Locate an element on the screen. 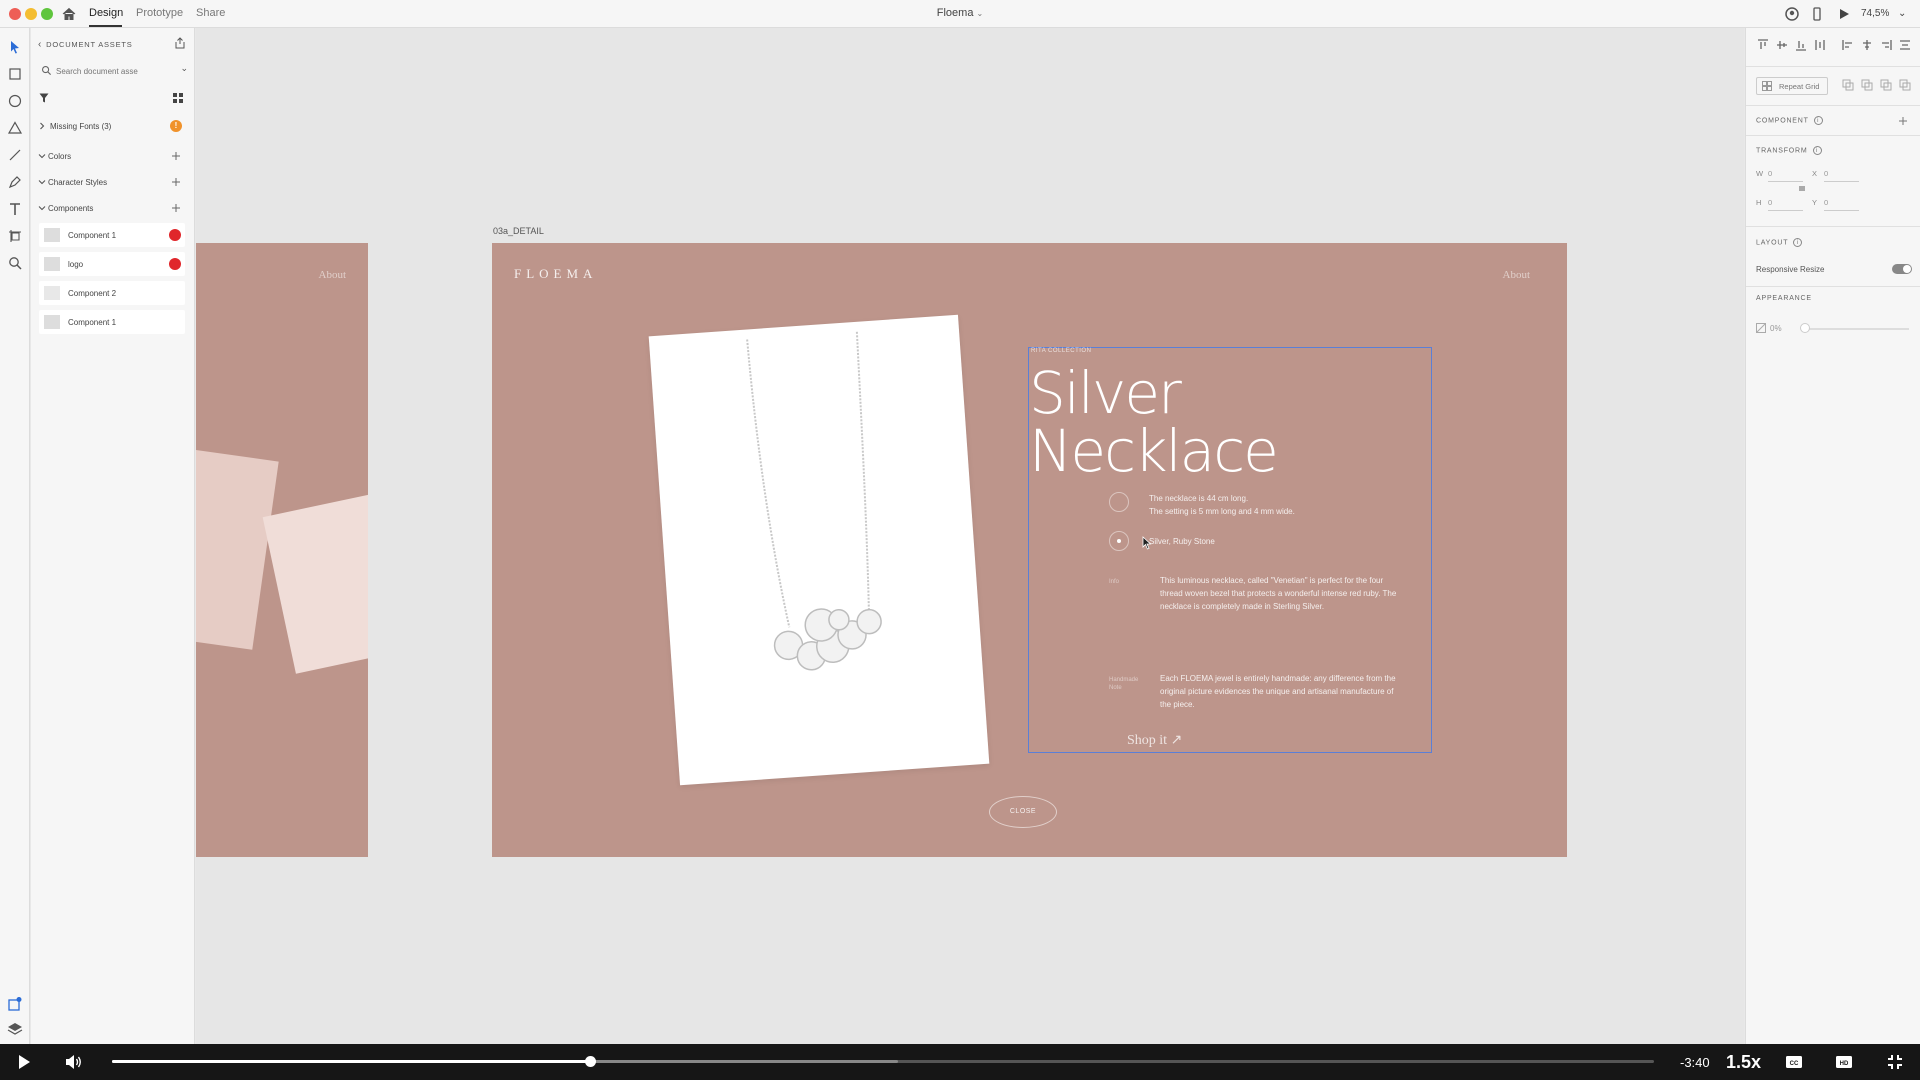 Image resolution: width=1920 pixels, height=1080 pixels. boolean-intersect-icon is located at coordinates (1886, 85).